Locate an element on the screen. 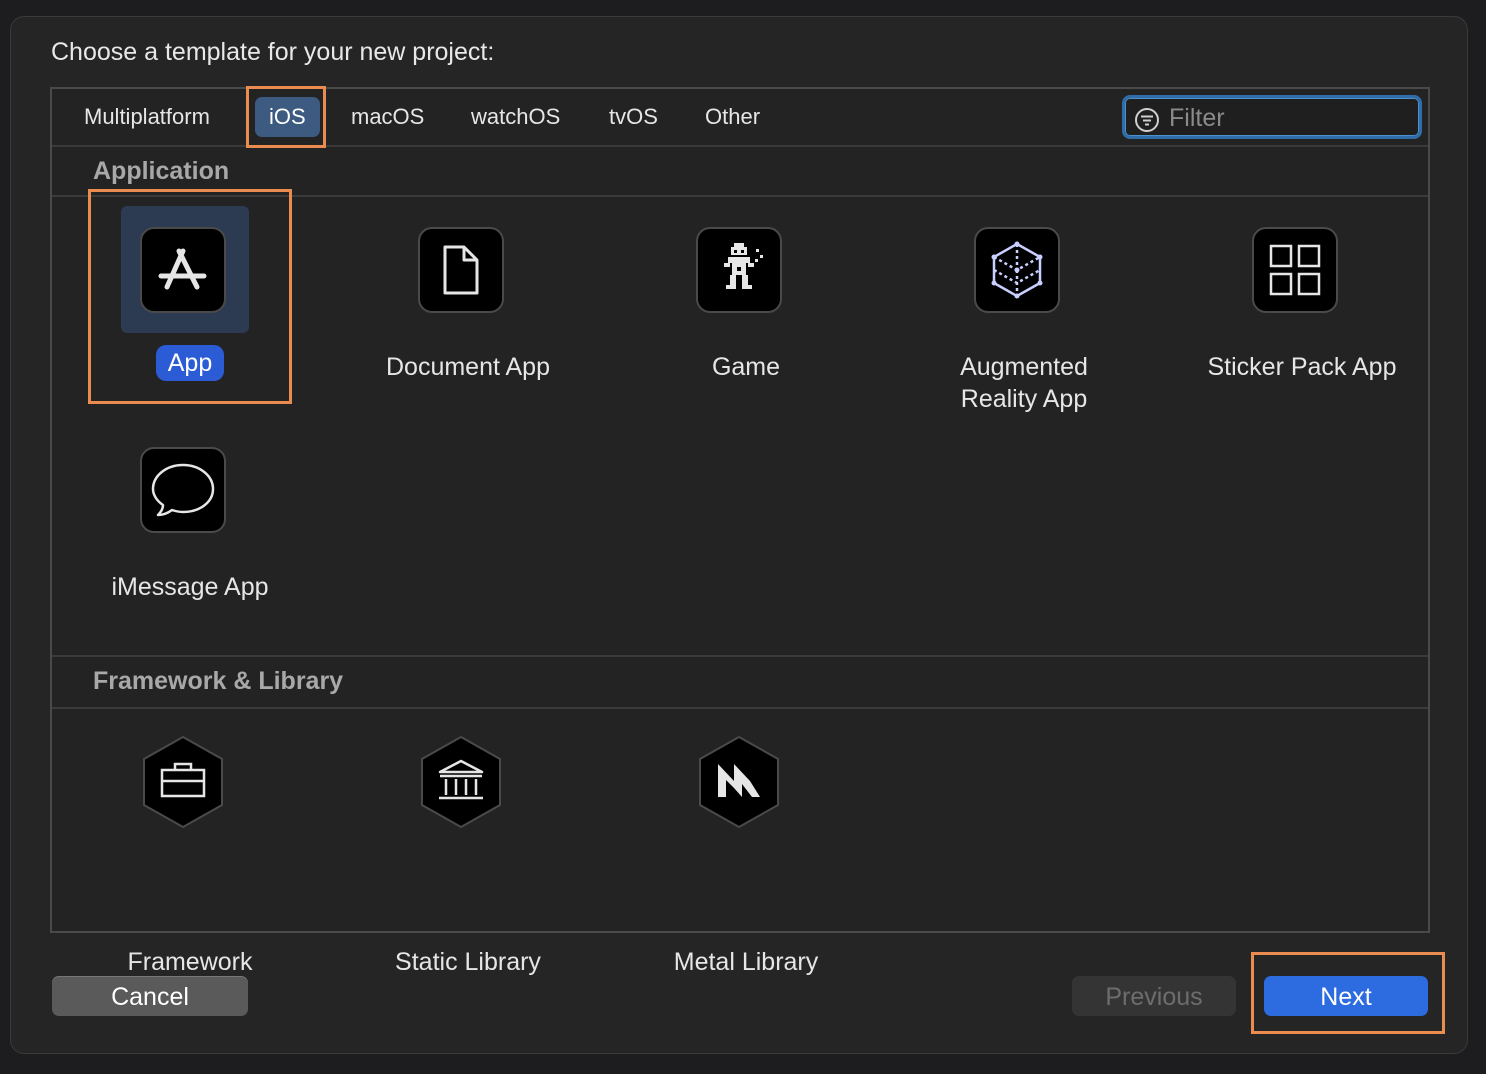  sticker-grid-icon is located at coordinates (1295, 270).